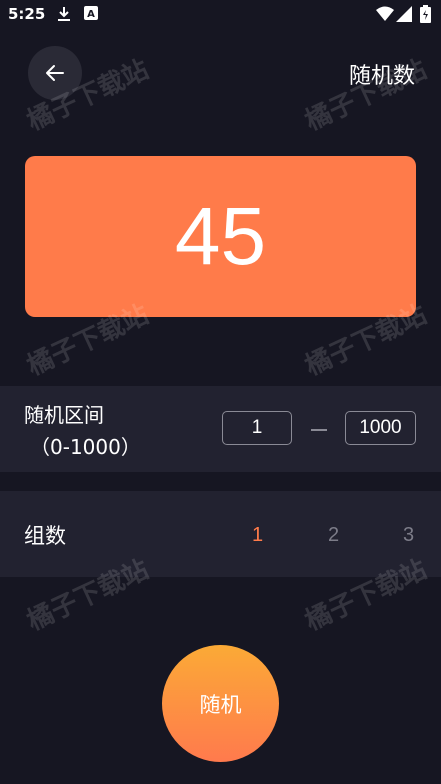 The image size is (441, 784). What do you see at coordinates (257, 535) in the screenshot?
I see `group-option-1: 1` at bounding box center [257, 535].